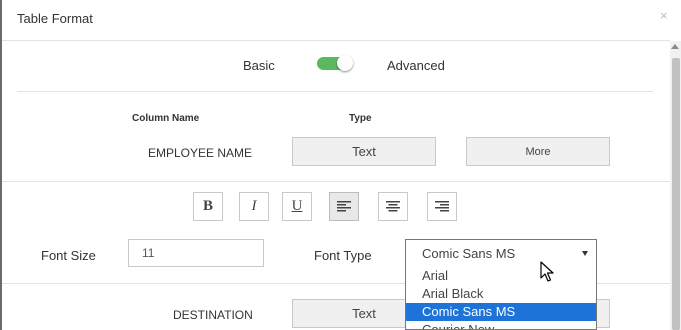  I want to click on basic-label: Basic, so click(259, 65).